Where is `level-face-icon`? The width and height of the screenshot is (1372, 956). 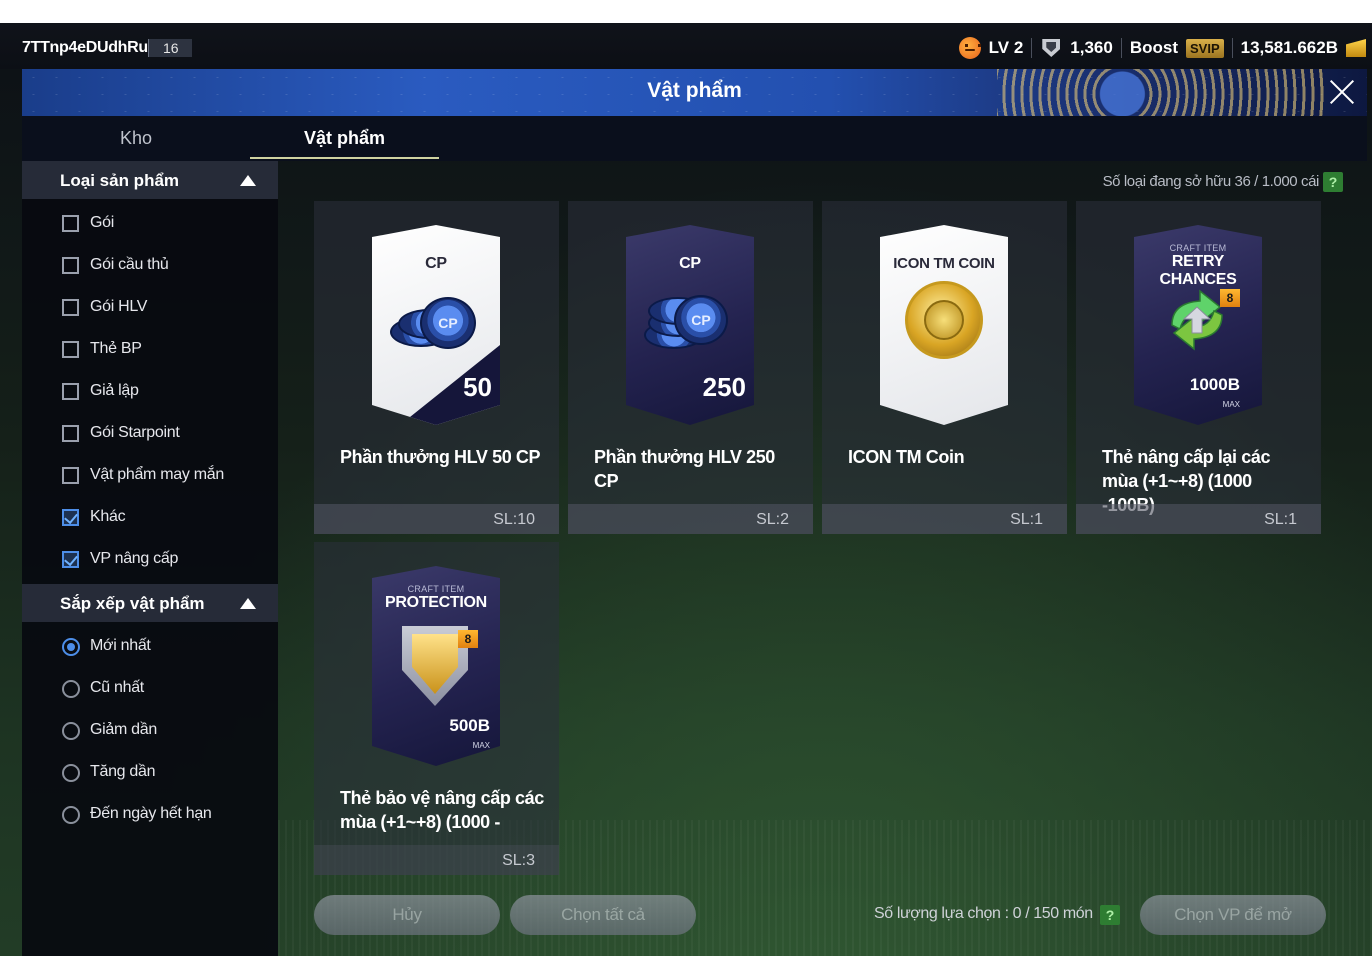
level-face-icon is located at coordinates (969, 48).